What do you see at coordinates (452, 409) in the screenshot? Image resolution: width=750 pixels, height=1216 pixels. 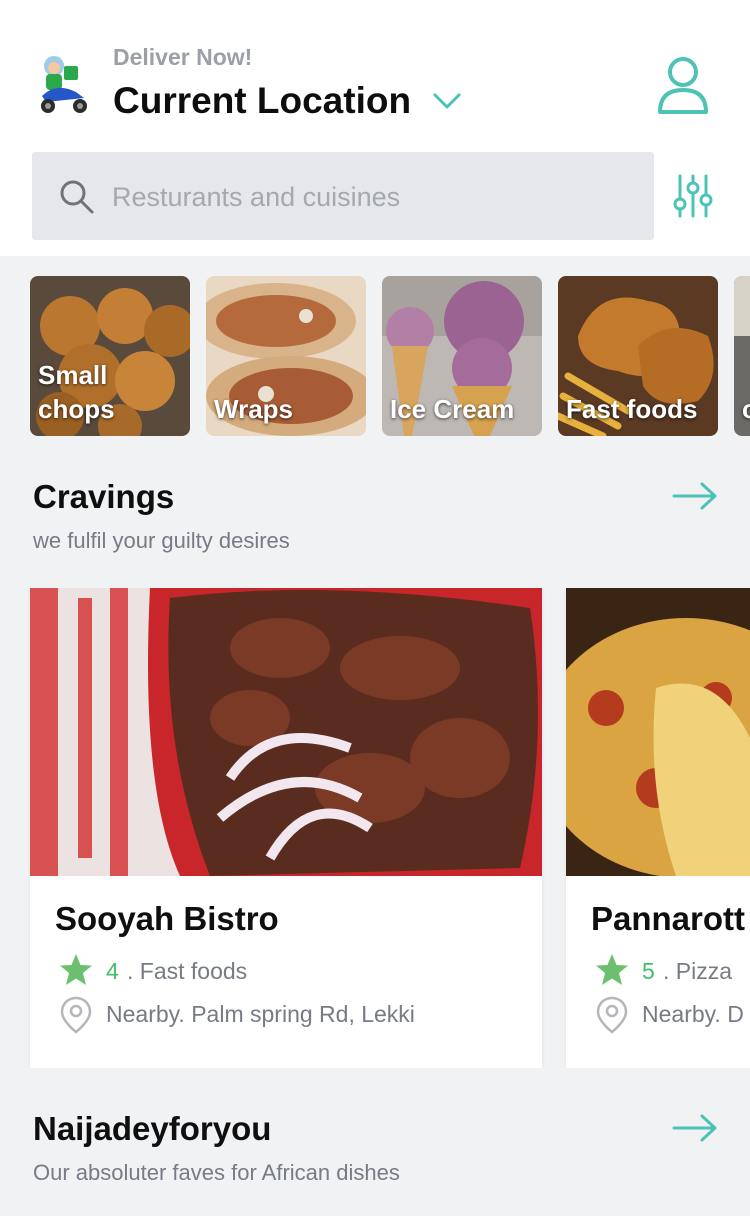 I see `category-label: Ice Cream` at bounding box center [452, 409].